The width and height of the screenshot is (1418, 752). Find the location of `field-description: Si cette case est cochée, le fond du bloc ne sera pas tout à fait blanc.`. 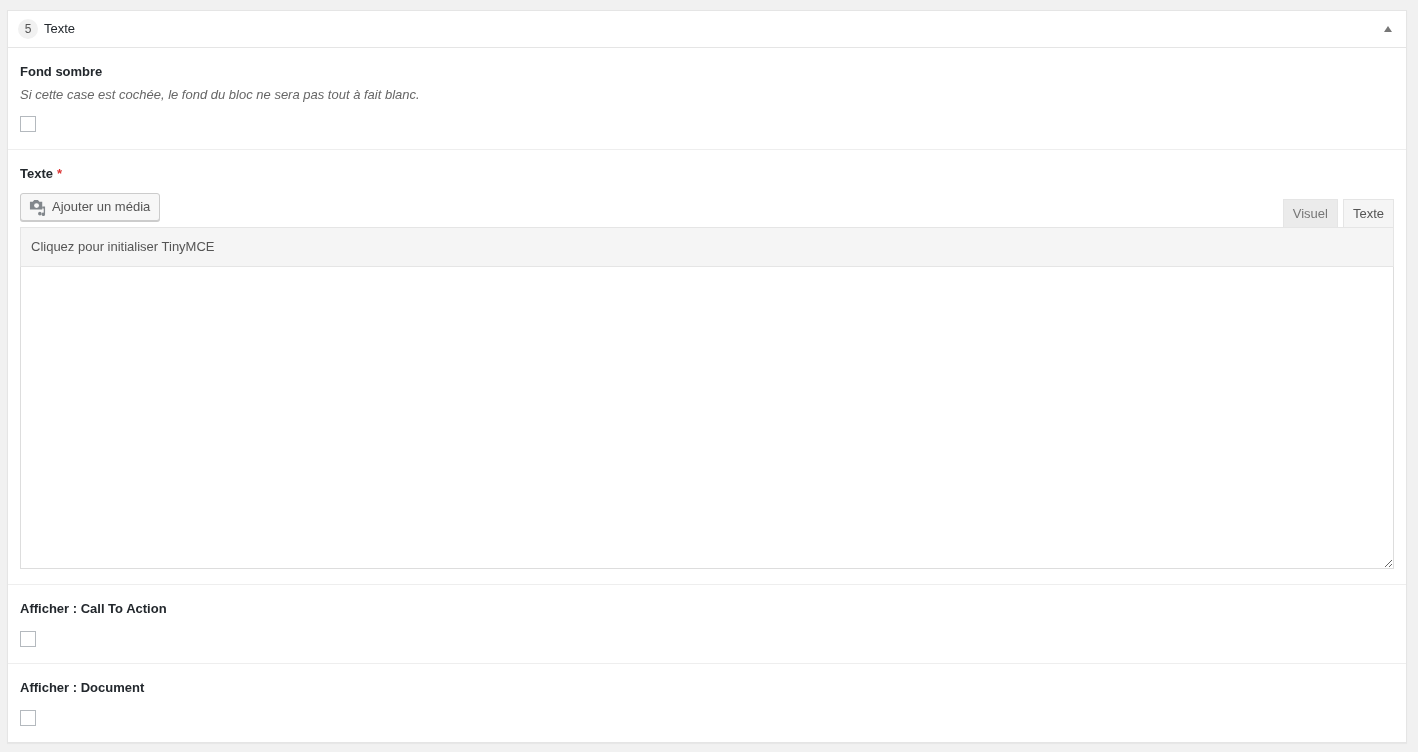

field-description: Si cette case est cochée, le fond du bloc ne sera pas tout à fait blanc. is located at coordinates (220, 95).